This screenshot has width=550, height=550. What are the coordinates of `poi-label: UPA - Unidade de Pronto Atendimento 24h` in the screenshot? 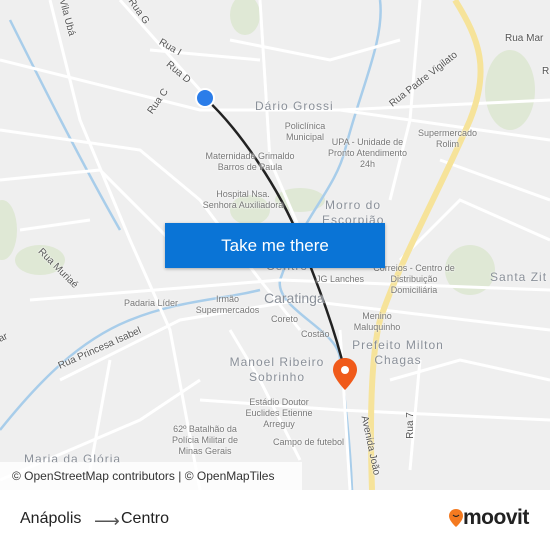 It's located at (367, 153).